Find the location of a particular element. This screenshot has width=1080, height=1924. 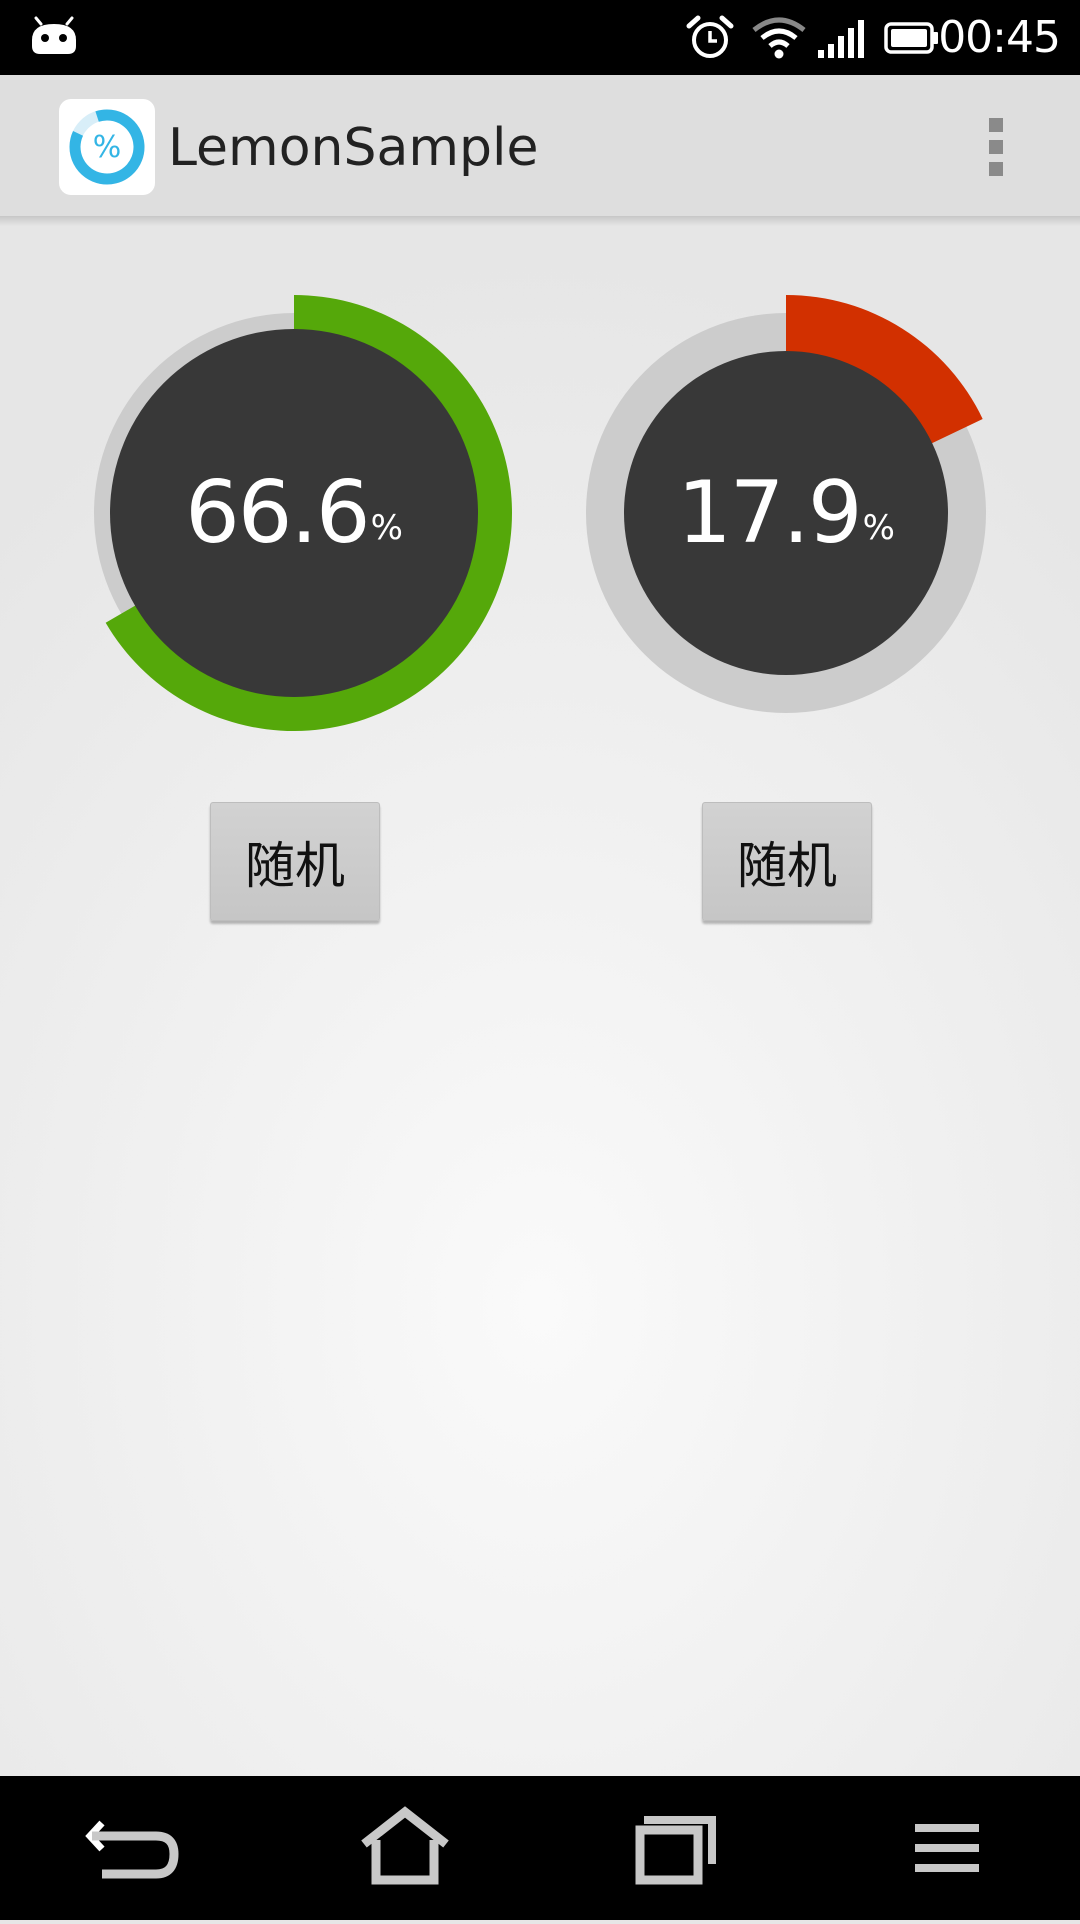

signal-icon is located at coordinates (841, 39).